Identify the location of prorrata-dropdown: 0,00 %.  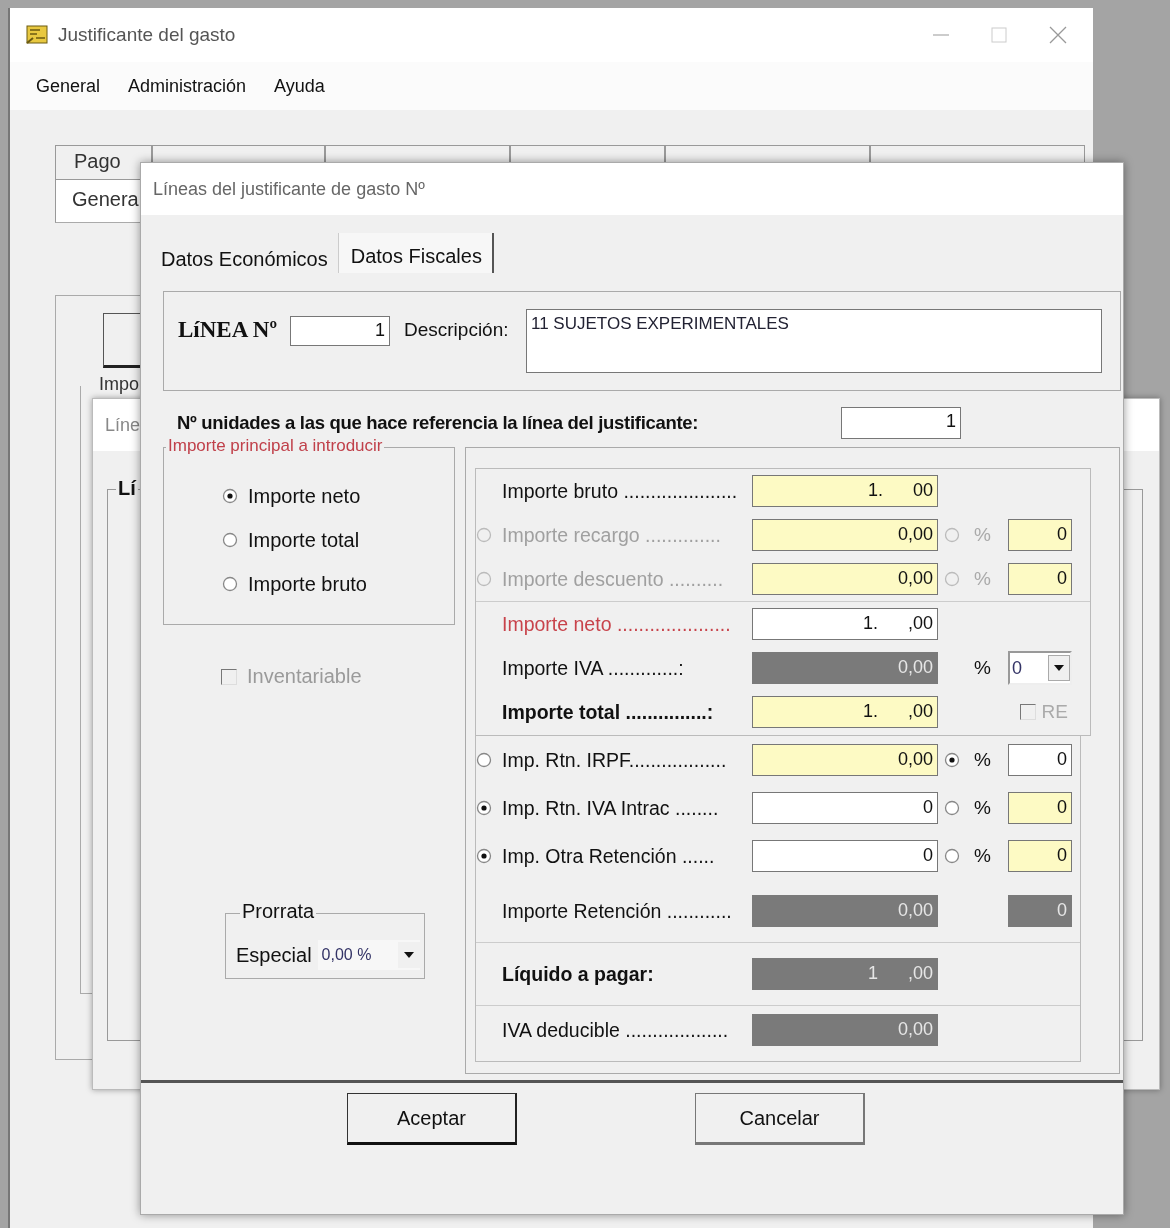
(368, 955).